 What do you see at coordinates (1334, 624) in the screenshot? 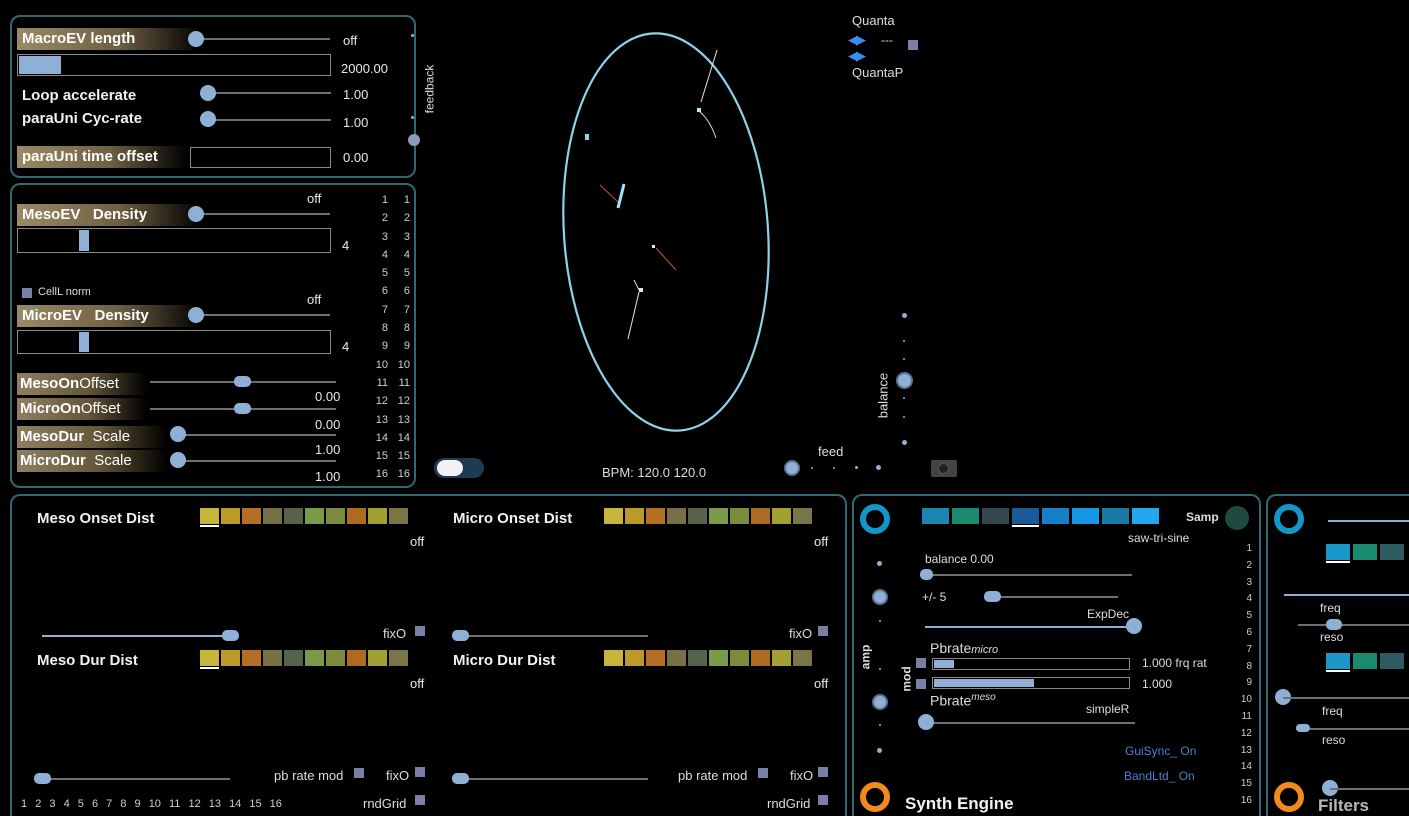
I see `filters-reso-slider-a` at bounding box center [1334, 624].